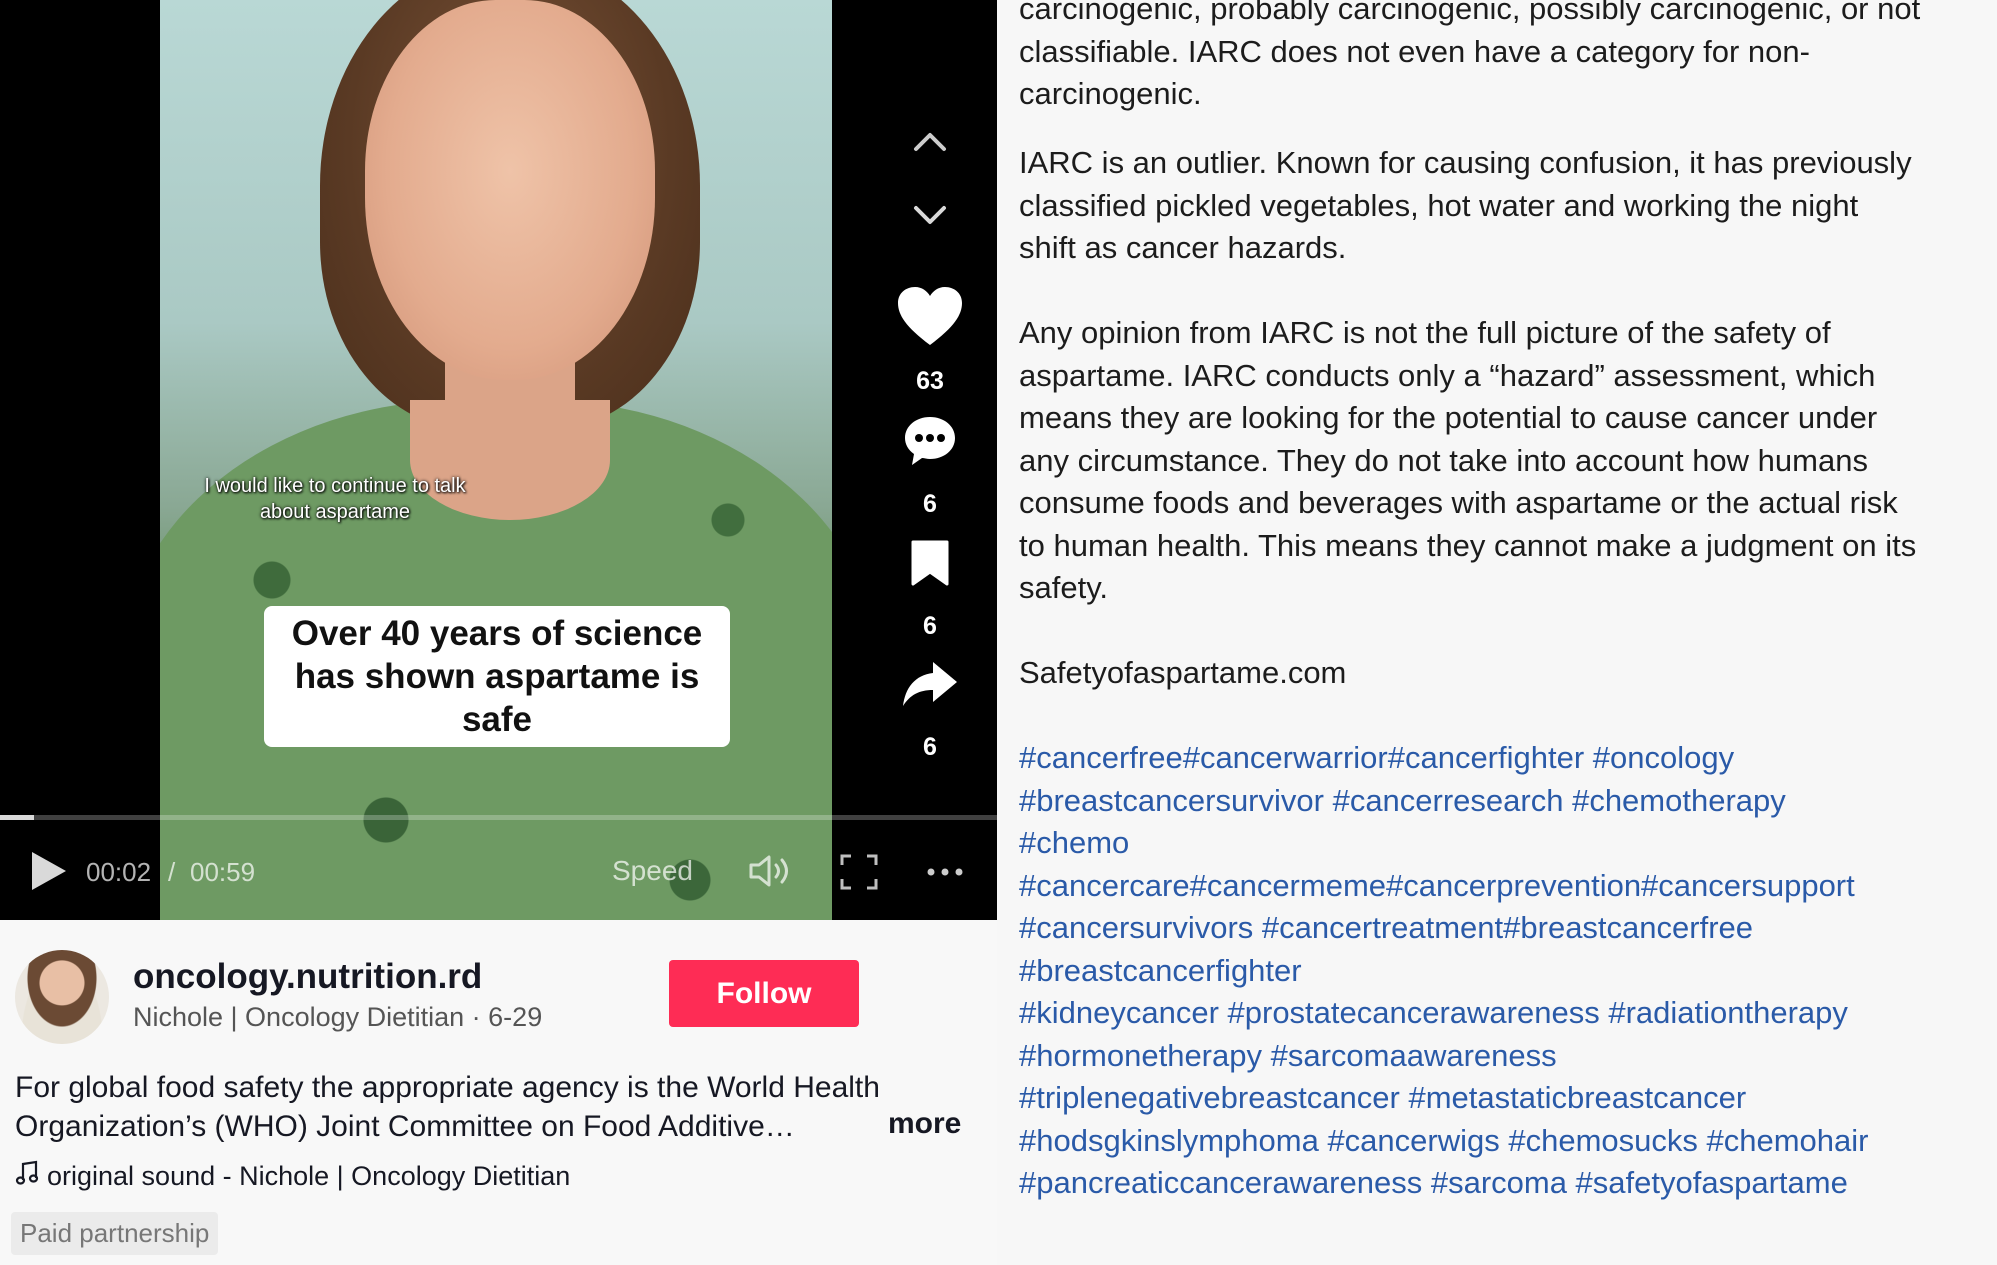 This screenshot has height=1265, width=1997. I want to click on comment-count: 6, so click(930, 504).